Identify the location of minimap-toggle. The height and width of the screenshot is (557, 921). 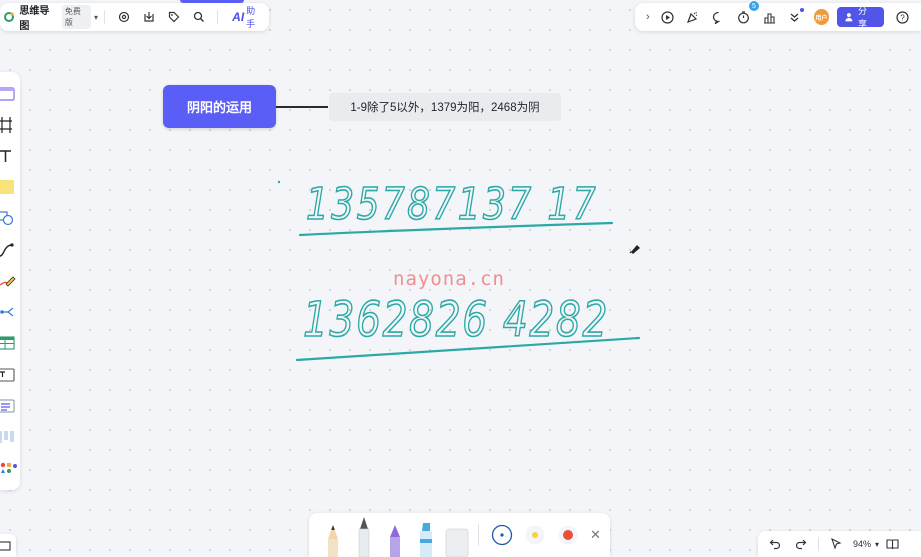
(8, 545).